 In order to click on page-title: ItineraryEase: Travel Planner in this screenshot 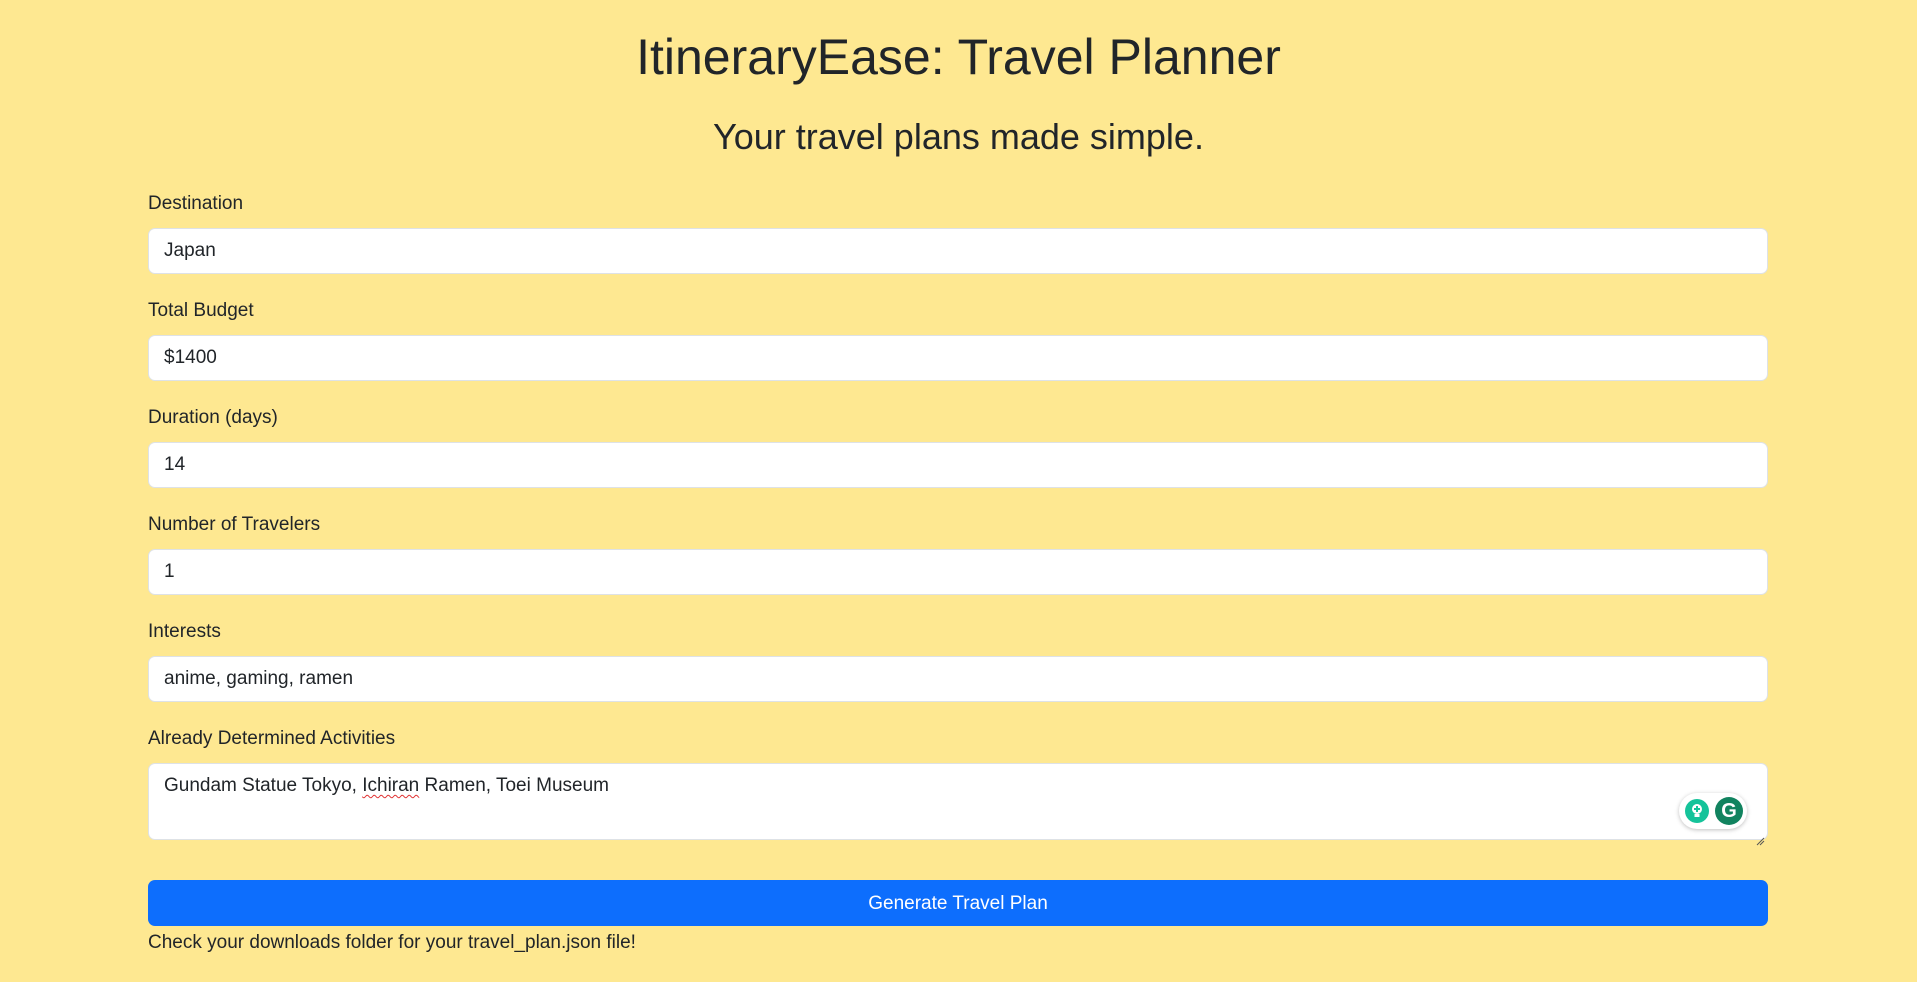, I will do `click(958, 57)`.